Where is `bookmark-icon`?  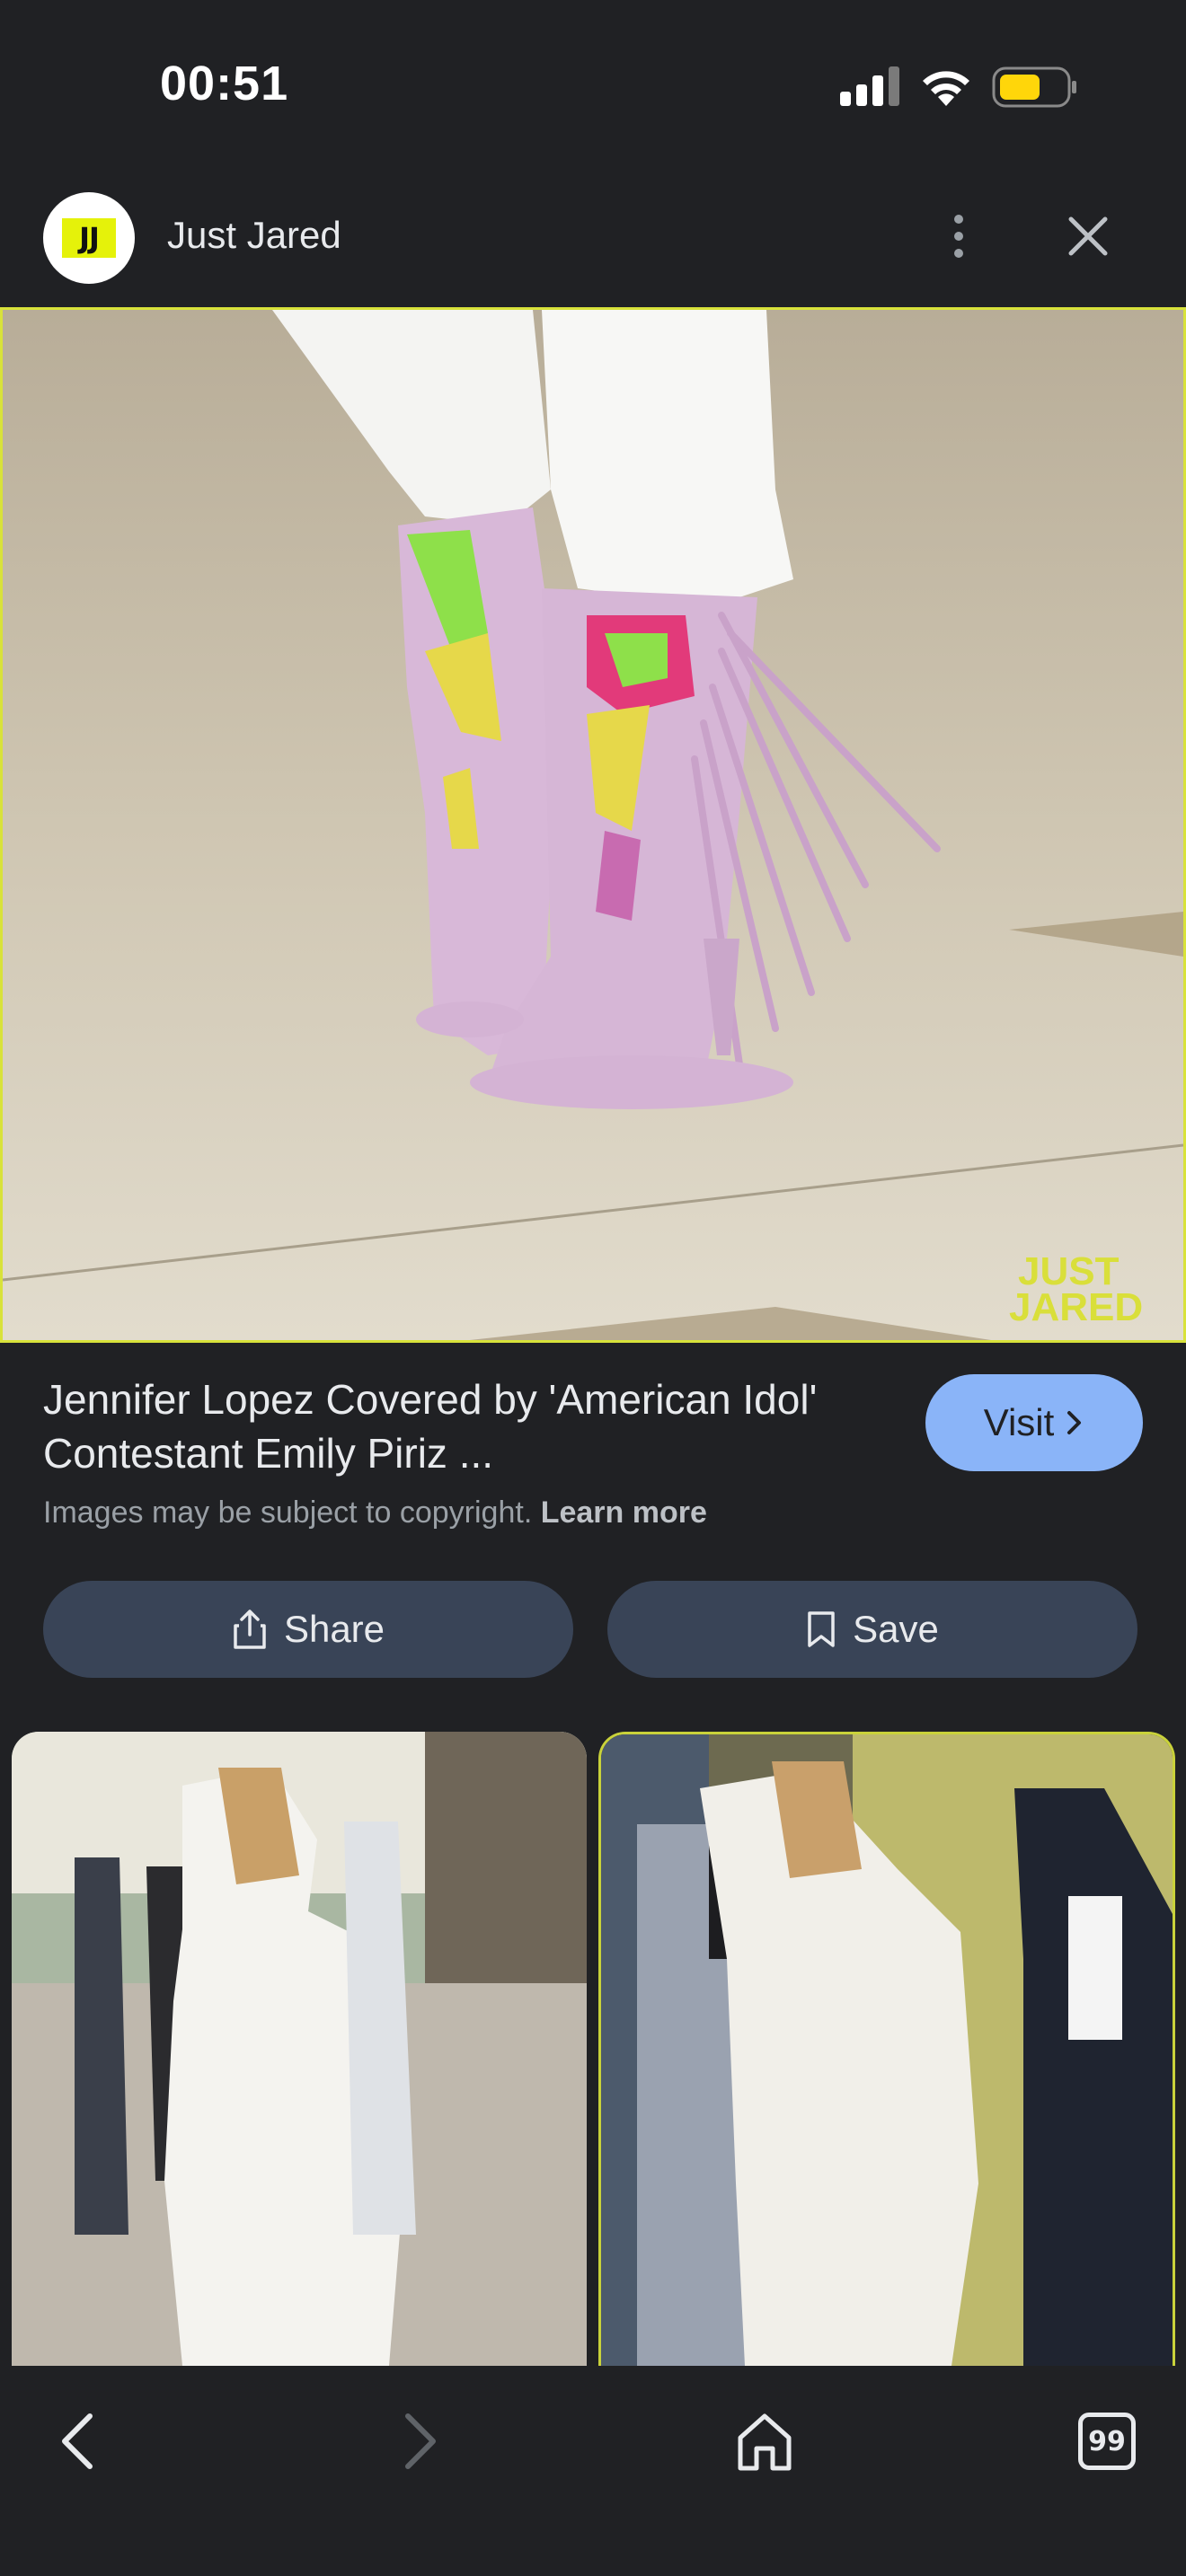
bookmark-icon is located at coordinates (821, 1629).